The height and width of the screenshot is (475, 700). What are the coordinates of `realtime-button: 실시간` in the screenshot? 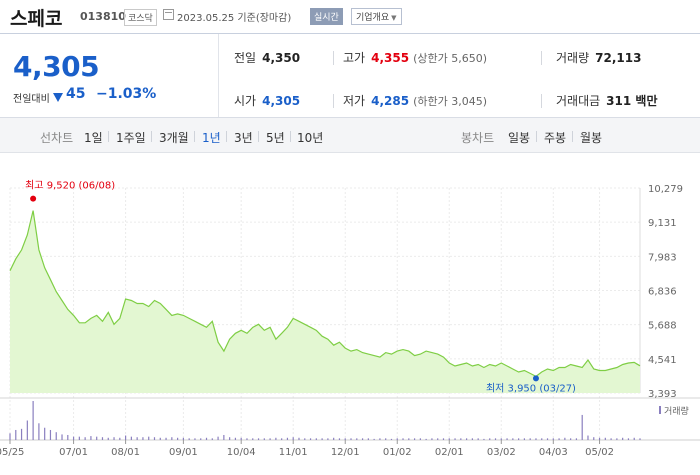 It's located at (326, 16).